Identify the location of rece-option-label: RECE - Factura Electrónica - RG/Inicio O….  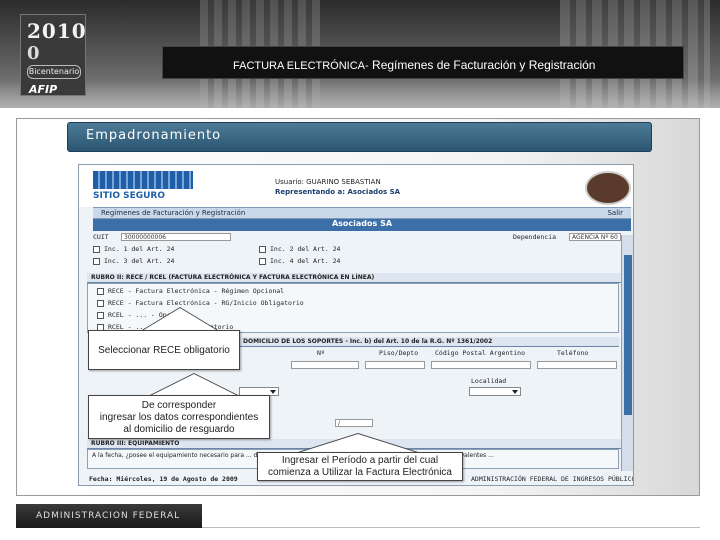
(206, 303).